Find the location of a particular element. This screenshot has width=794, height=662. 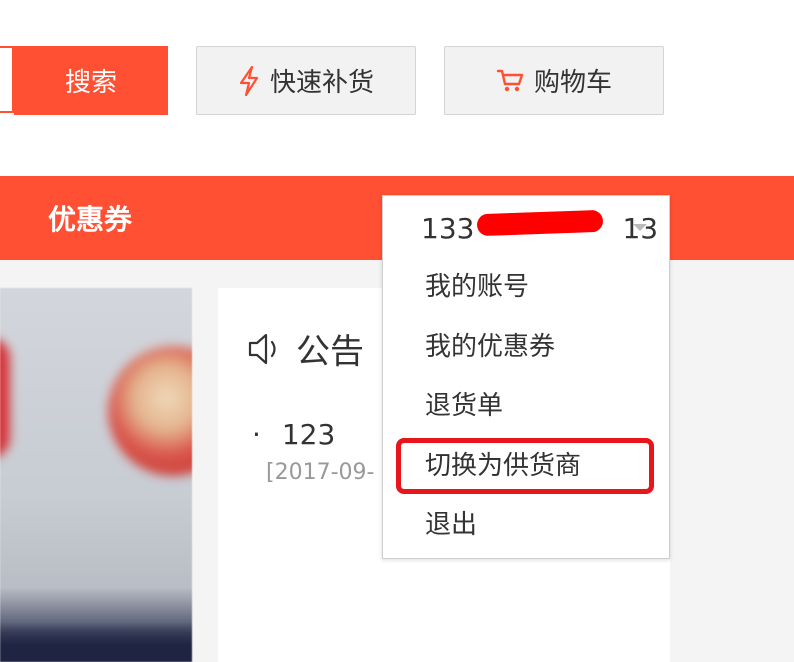

banner-shape-bottom is located at coordinates (96, 642).